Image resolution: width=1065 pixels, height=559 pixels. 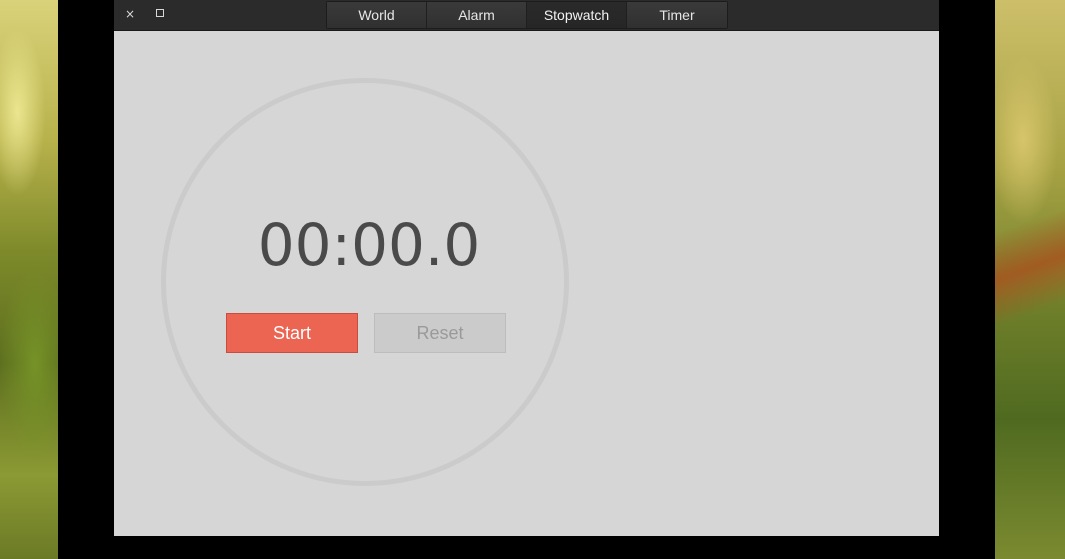 I want to click on wallpaper-left, so click(x=29, y=279).